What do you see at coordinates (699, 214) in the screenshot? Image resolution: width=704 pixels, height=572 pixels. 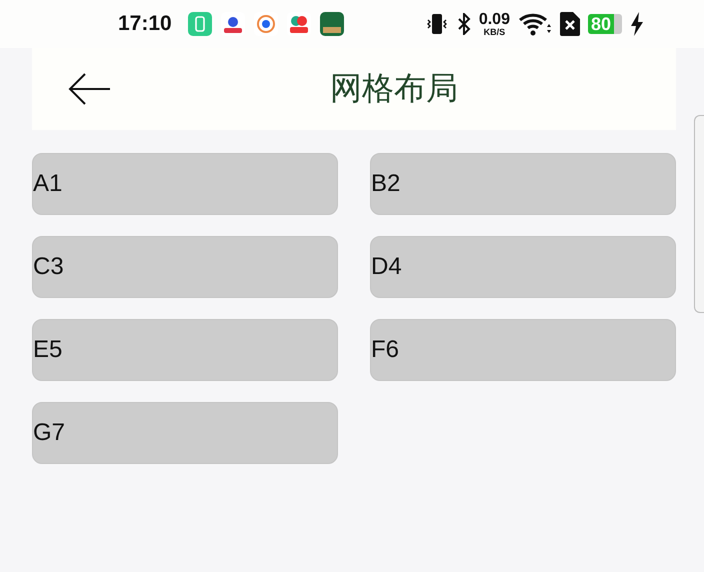 I see `scrollbar` at bounding box center [699, 214].